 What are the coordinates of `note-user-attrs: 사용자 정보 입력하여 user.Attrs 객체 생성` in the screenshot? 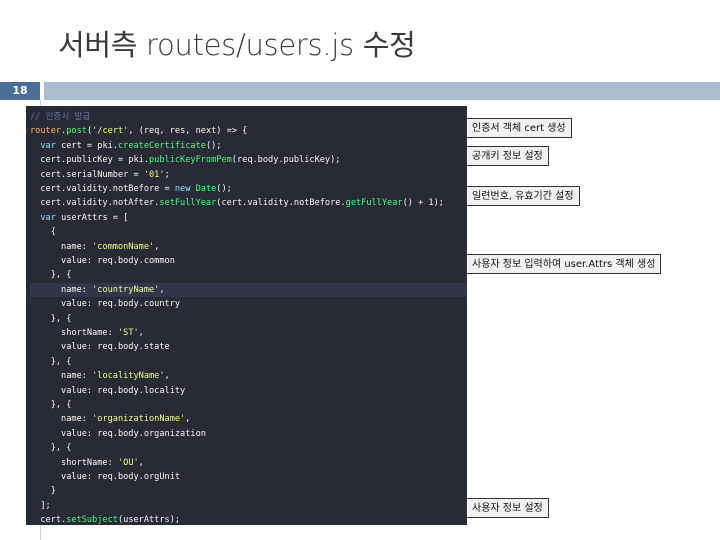 It's located at (564, 264).